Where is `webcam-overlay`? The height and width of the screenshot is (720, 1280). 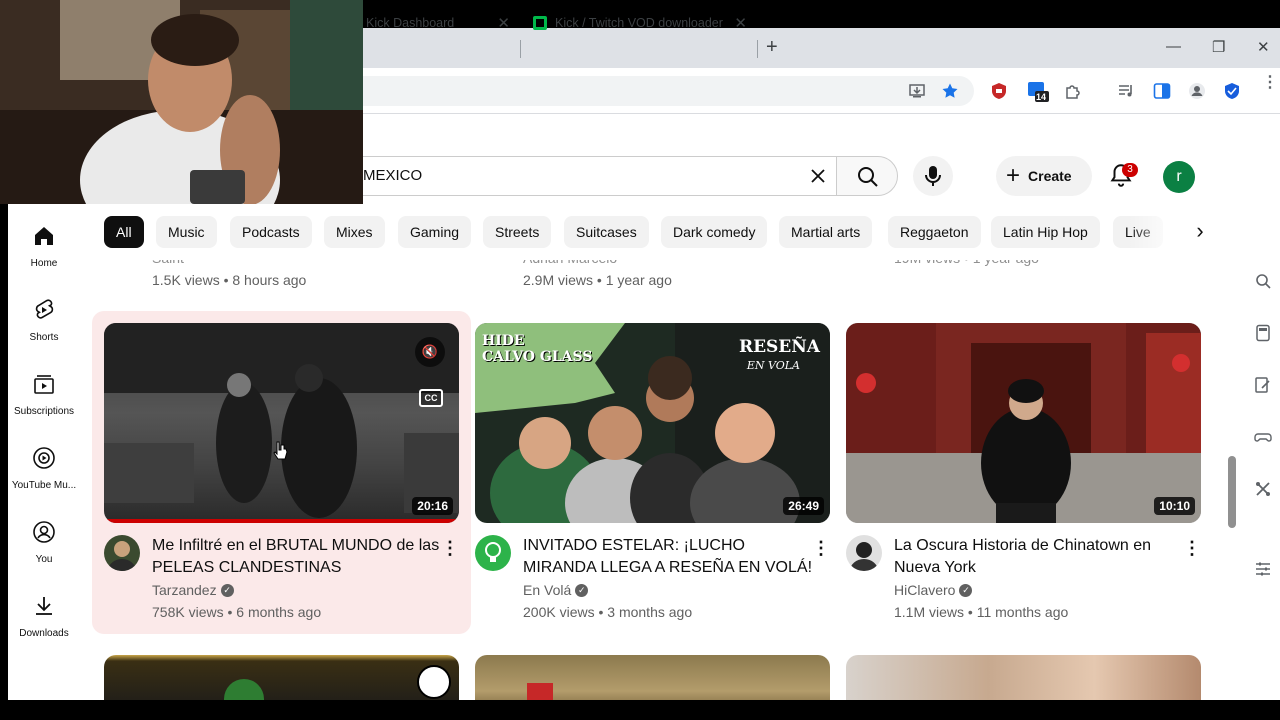 webcam-overlay is located at coordinates (181, 102).